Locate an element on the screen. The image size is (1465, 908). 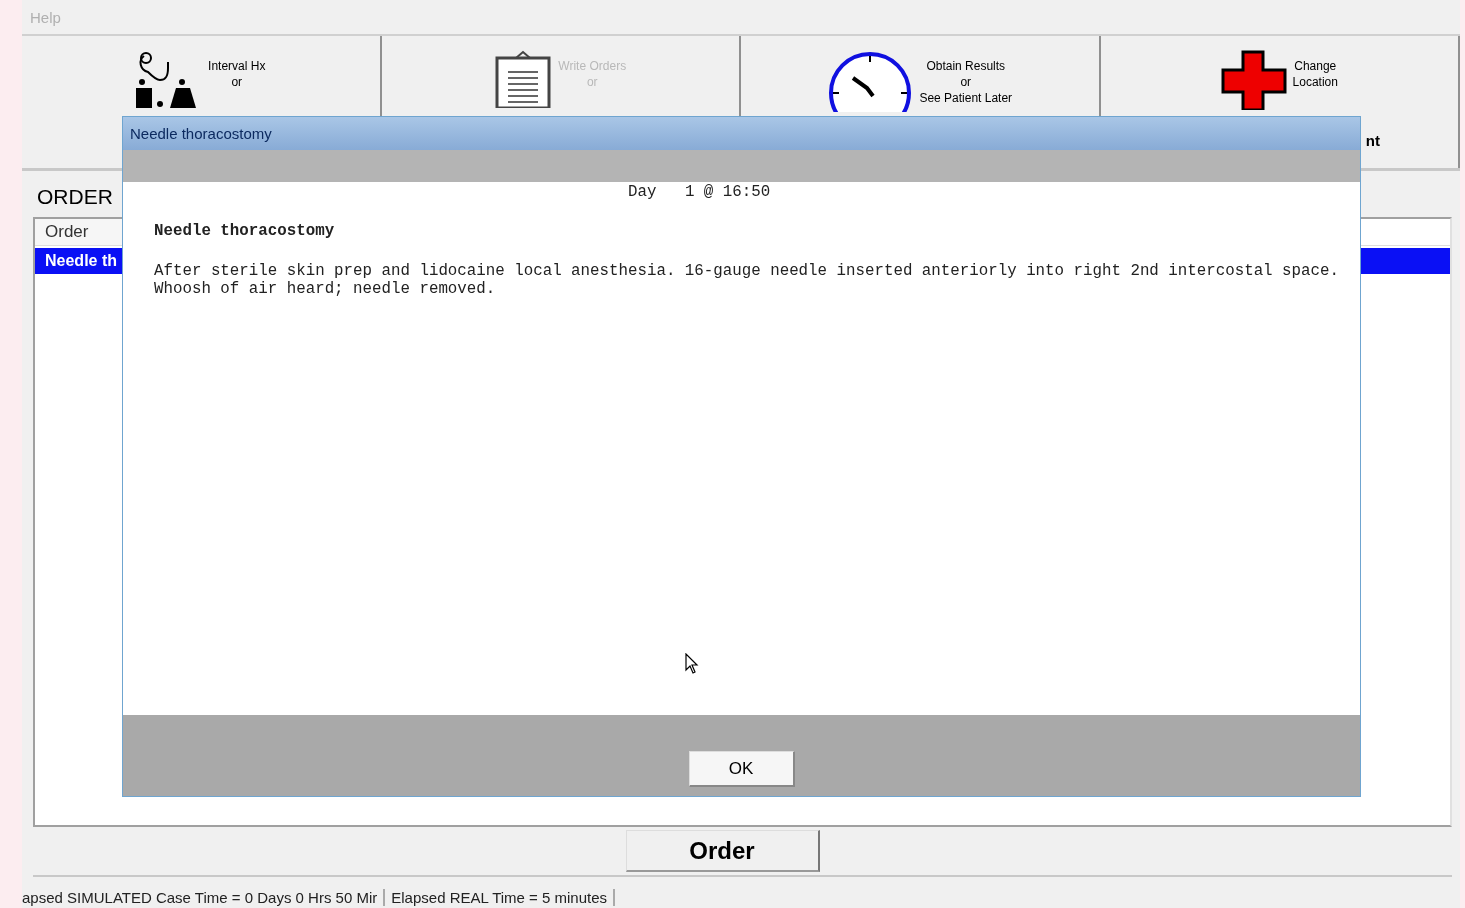
timestamp: Day 1 @ 16:50 is located at coordinates (699, 192).